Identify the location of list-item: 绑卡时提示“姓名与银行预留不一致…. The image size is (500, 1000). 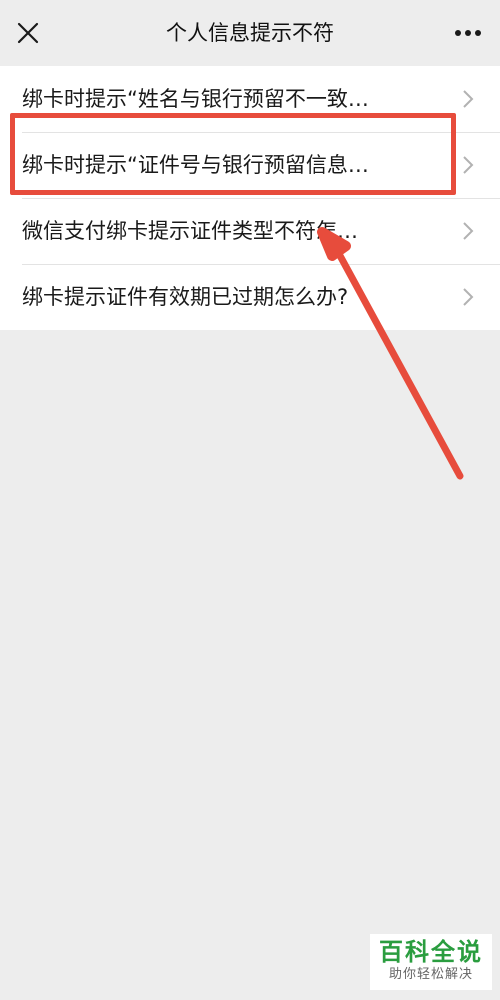
(250, 99).